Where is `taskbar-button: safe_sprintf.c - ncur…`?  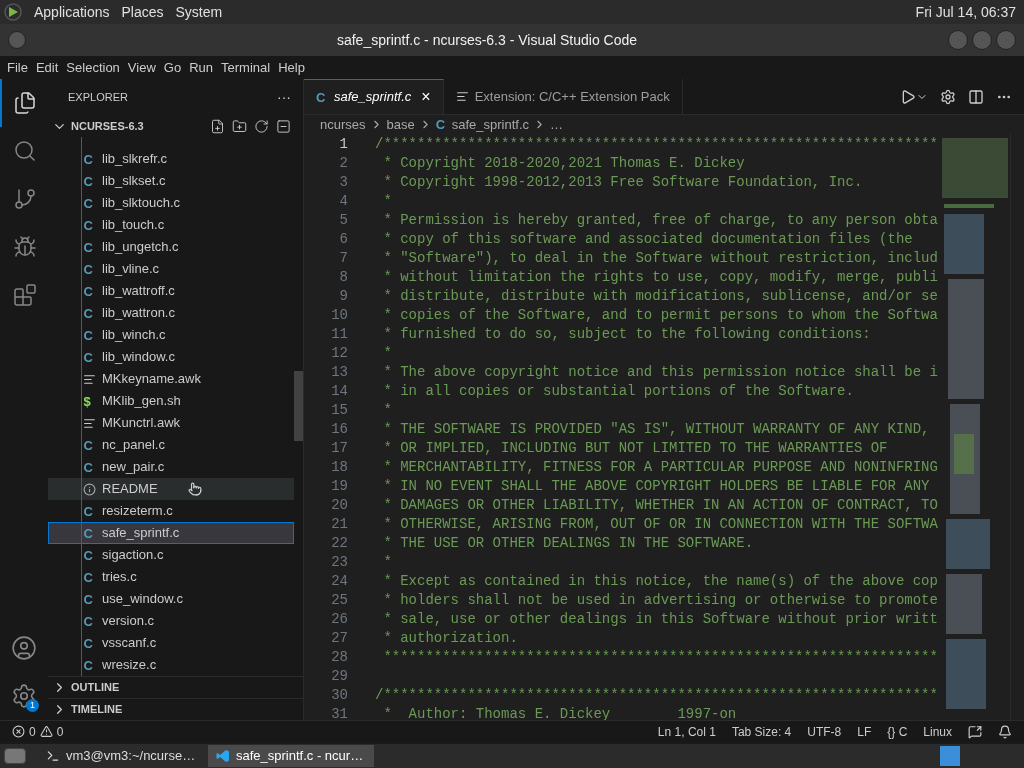
taskbar-button: safe_sprintf.c - ncur… is located at coordinates (291, 756).